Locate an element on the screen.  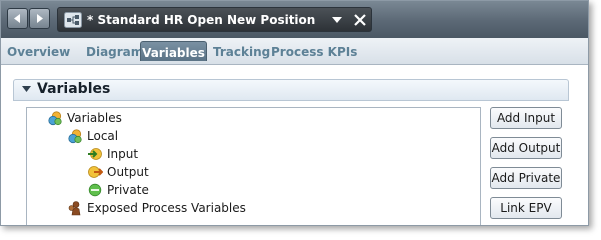
link-epv-button: Link EPV is located at coordinates (526, 208).